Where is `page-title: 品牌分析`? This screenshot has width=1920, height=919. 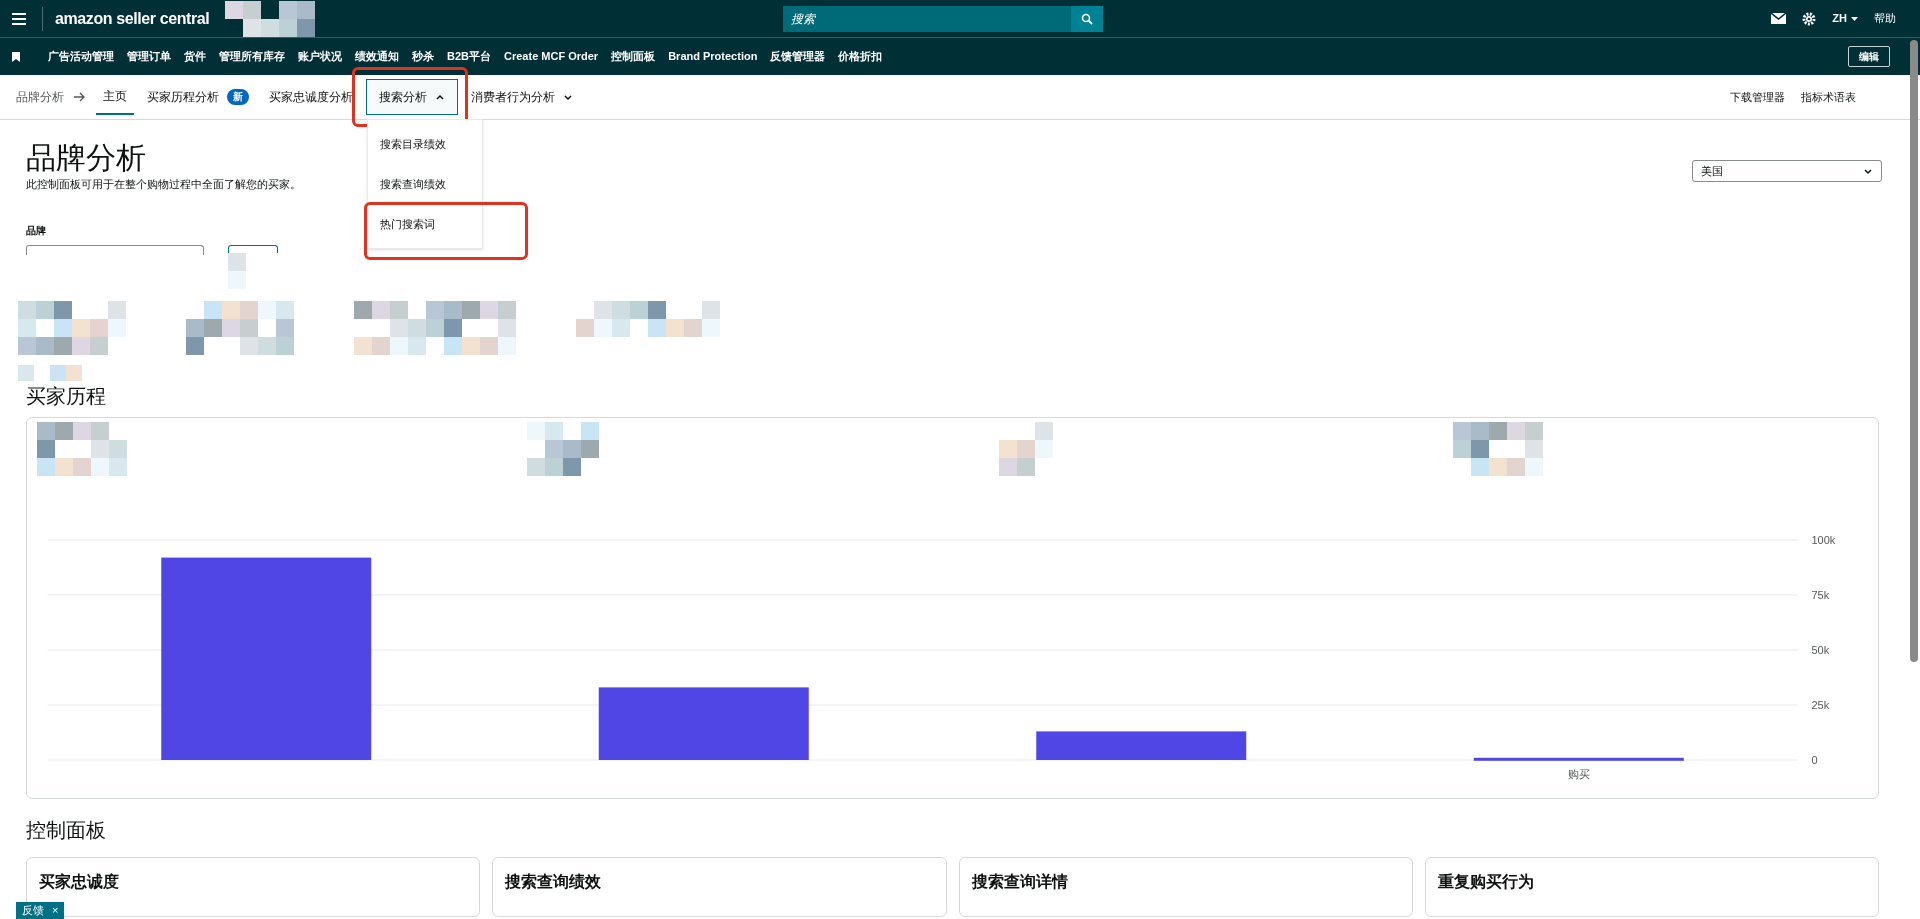 page-title: 品牌分析 is located at coordinates (86, 158).